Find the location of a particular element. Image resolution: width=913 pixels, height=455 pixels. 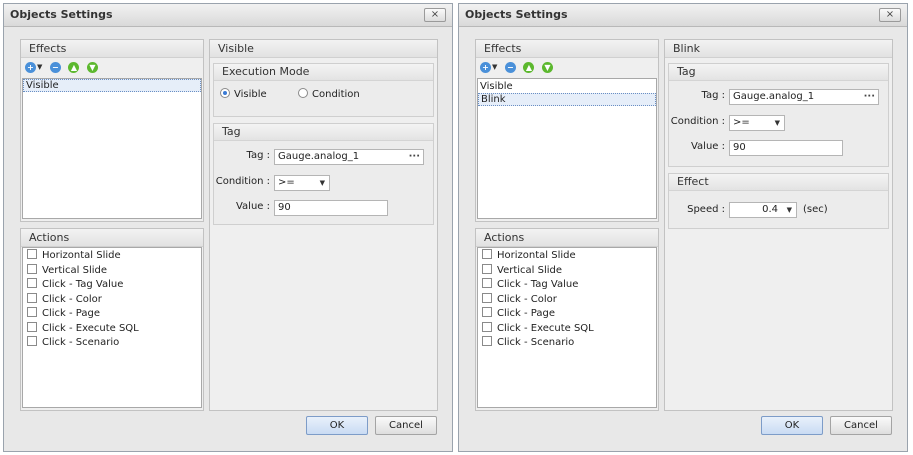

effects-list: Visible is located at coordinates (112, 148).